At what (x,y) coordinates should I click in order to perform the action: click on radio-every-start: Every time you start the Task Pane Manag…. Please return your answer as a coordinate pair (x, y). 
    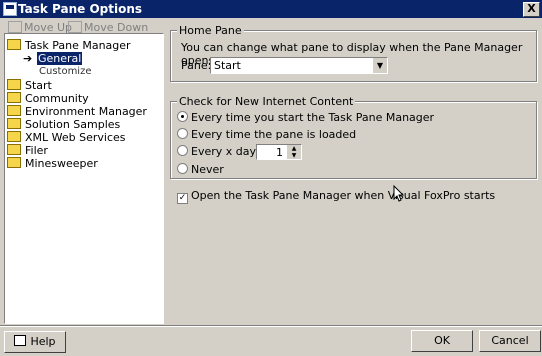
    Looking at the image, I should click on (305, 117).